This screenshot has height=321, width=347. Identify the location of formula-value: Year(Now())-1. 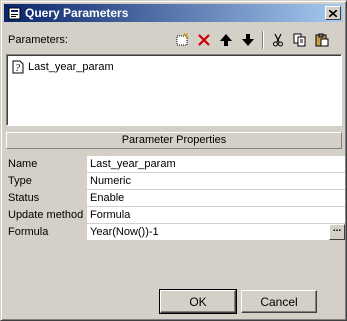
(124, 232).